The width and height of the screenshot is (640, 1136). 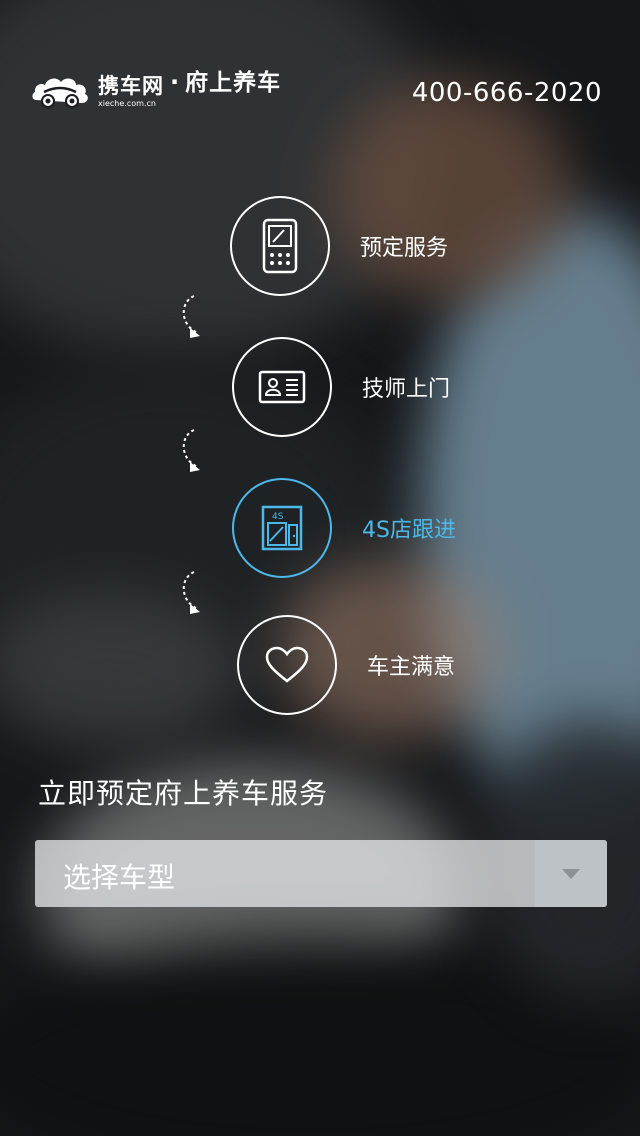 I want to click on step-technician-visit: 技师上门, so click(x=341, y=387).